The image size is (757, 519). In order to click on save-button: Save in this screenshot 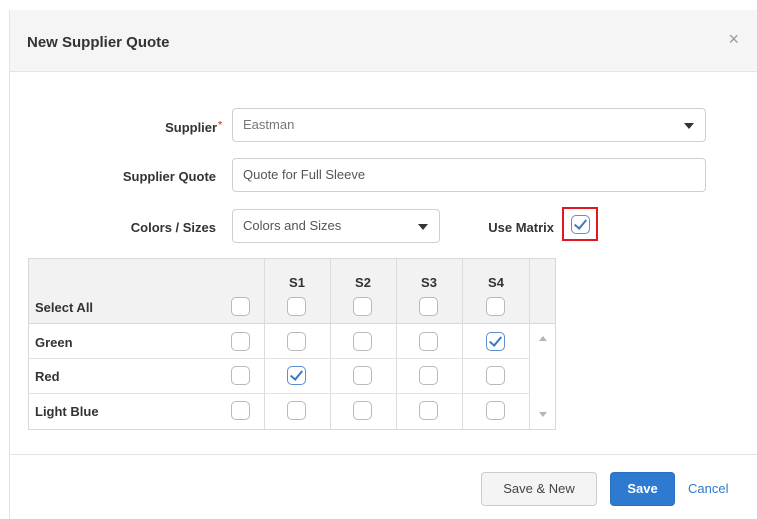, I will do `click(642, 489)`.